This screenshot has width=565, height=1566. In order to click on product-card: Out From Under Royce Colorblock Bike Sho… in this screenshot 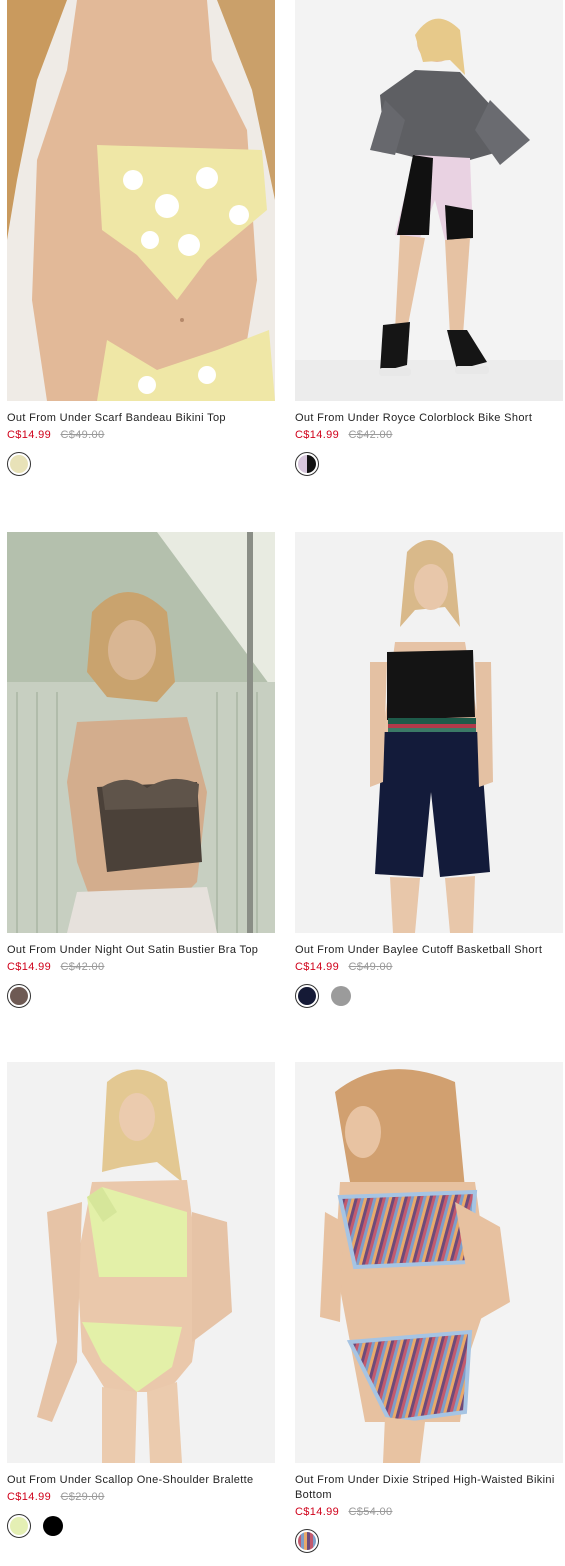, I will do `click(429, 238)`.